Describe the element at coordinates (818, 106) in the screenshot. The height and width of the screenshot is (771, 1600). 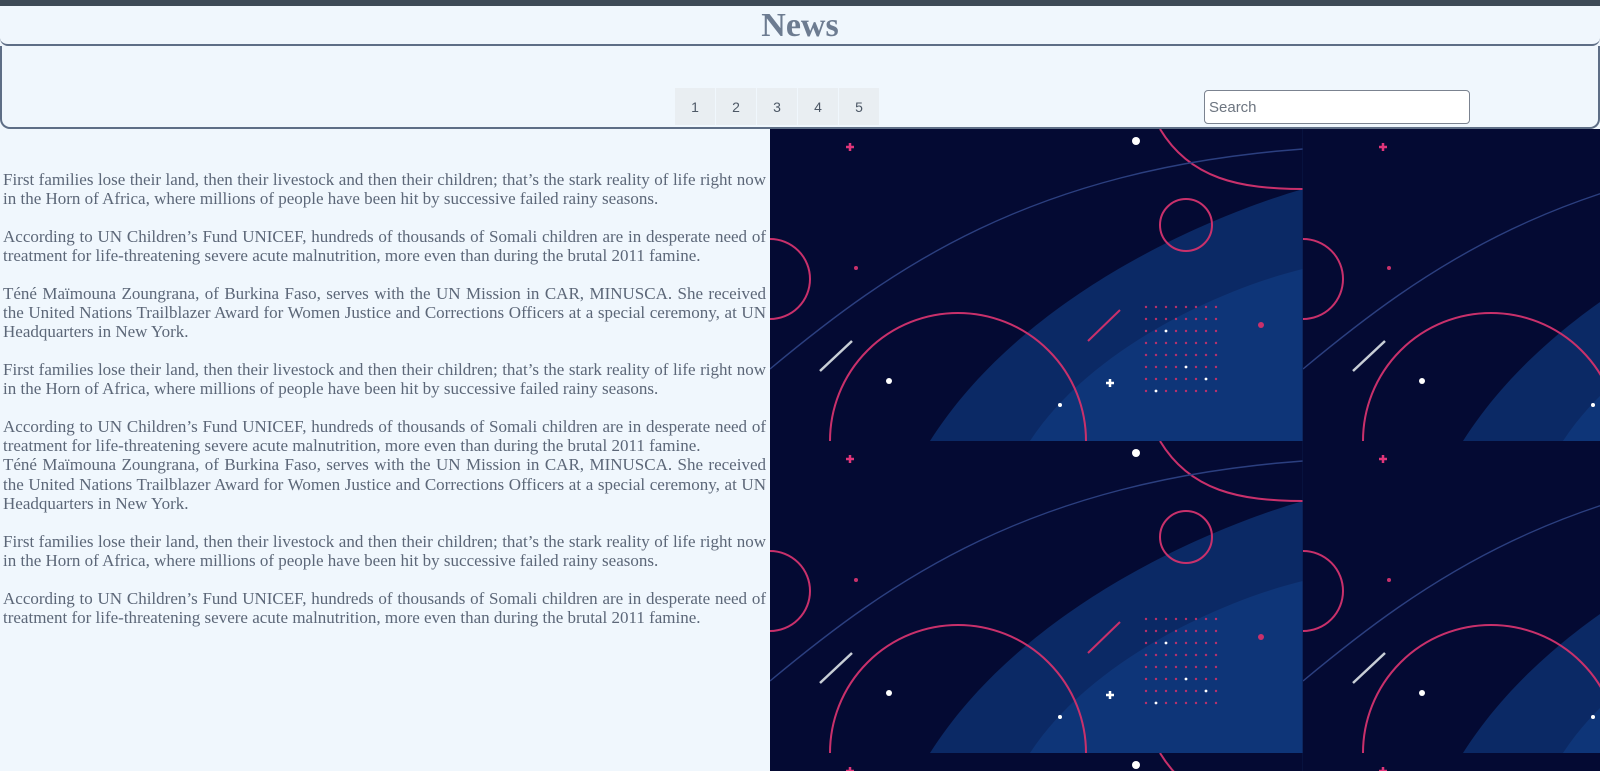
I see `page-button-4: 4` at that location.